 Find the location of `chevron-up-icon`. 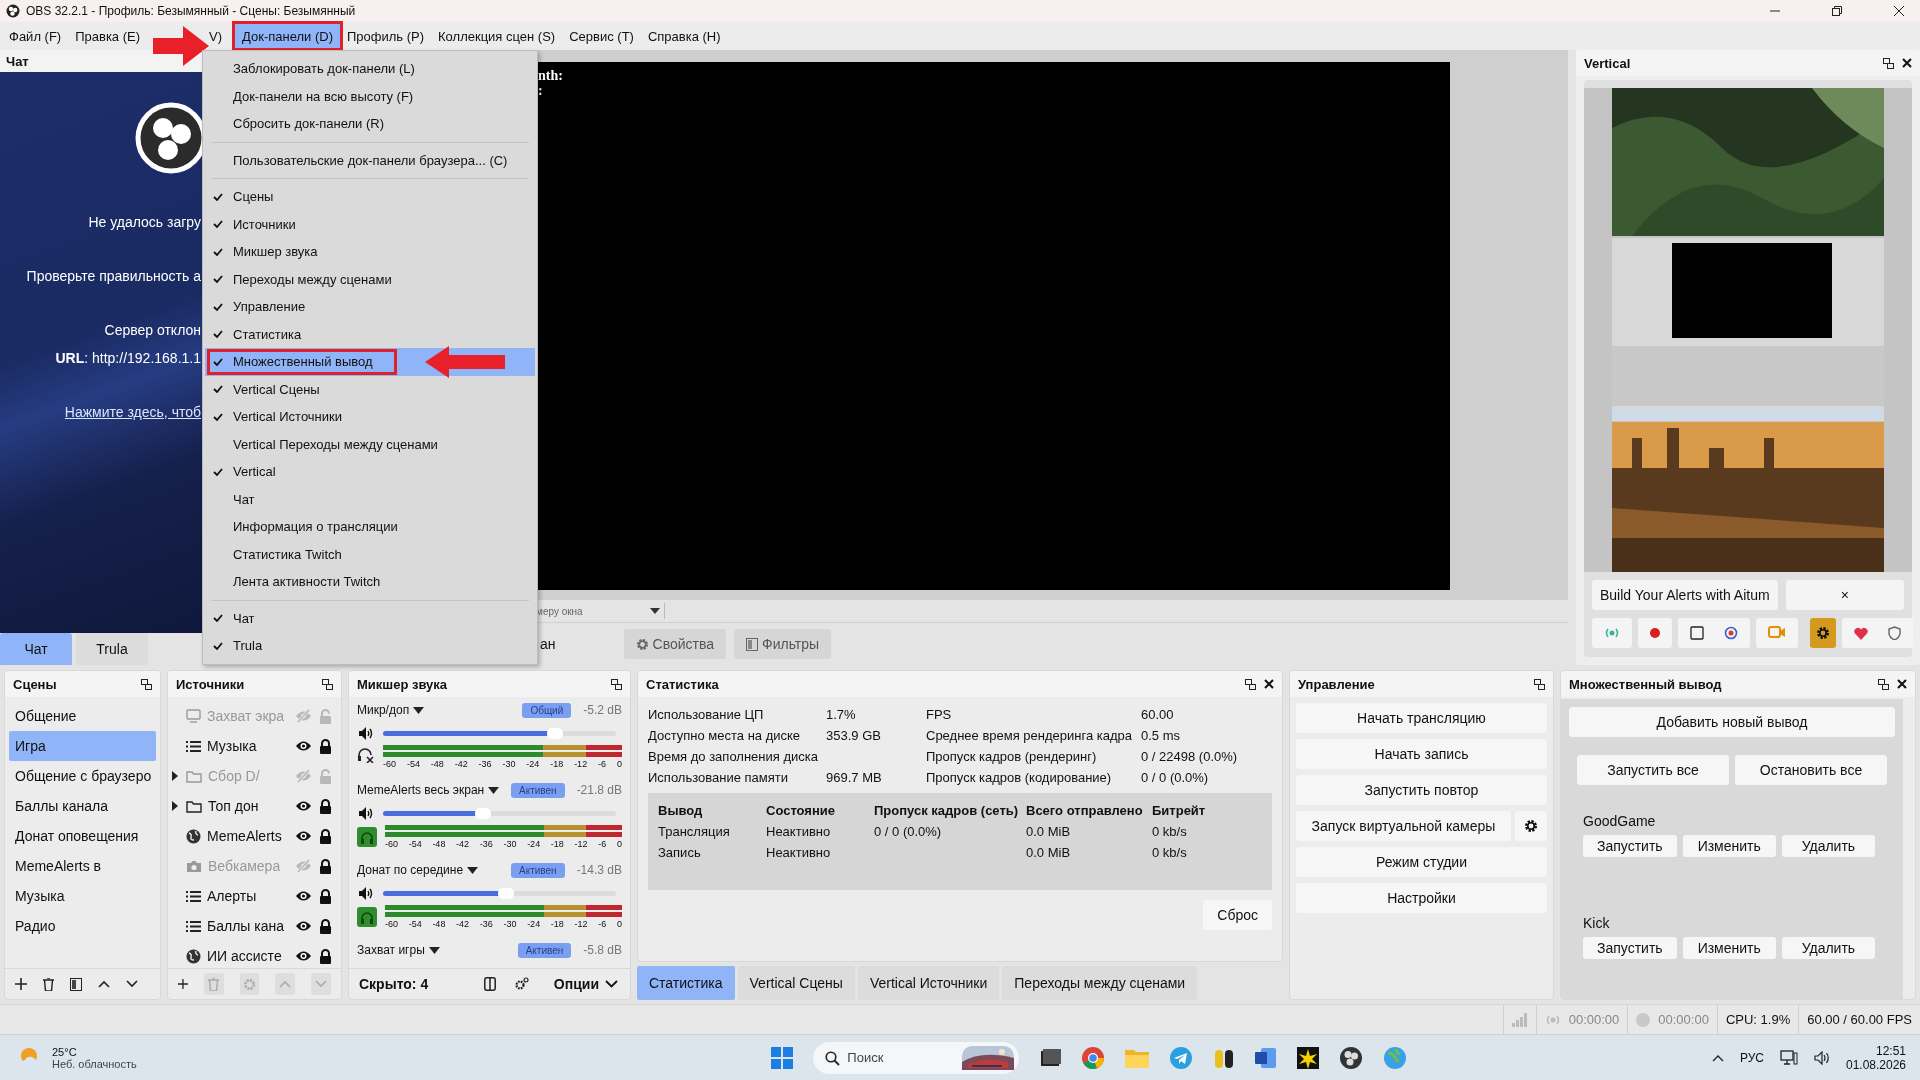

chevron-up-icon is located at coordinates (104, 984).